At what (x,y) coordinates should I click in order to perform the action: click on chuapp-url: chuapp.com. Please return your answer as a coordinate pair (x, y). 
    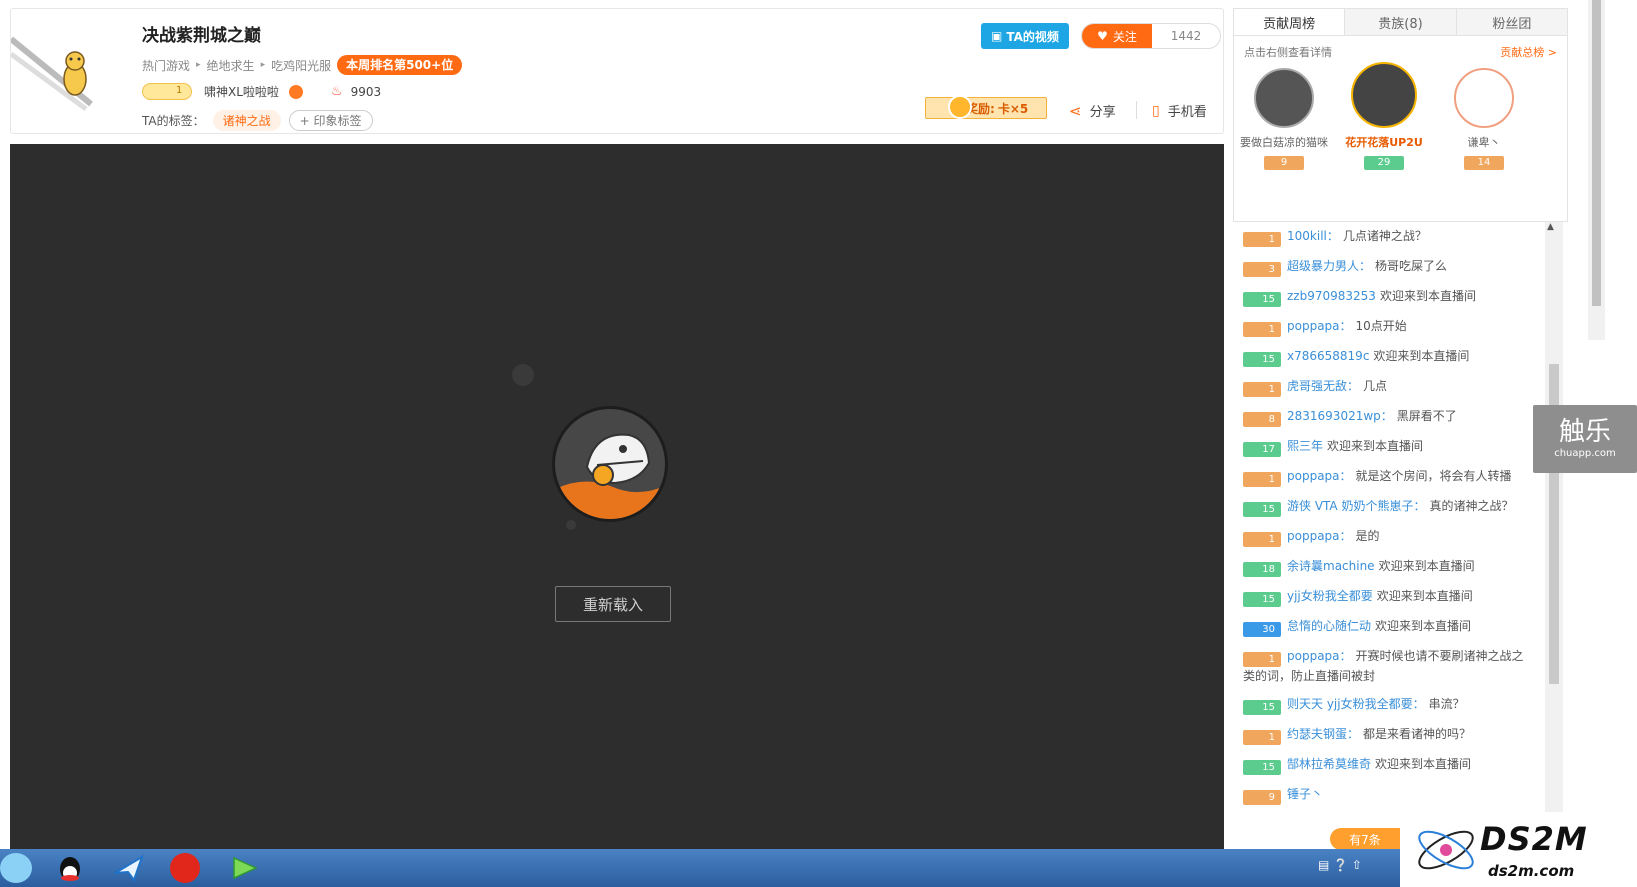
    Looking at the image, I should click on (1585, 453).